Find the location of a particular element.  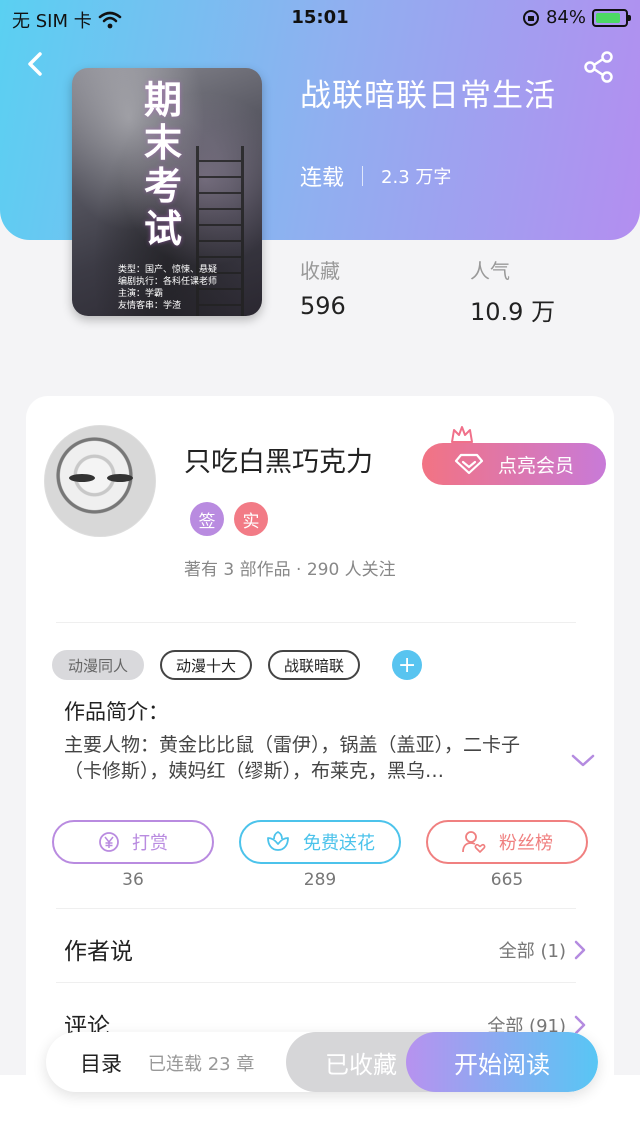

yen-coin-icon is located at coordinates (109, 842).